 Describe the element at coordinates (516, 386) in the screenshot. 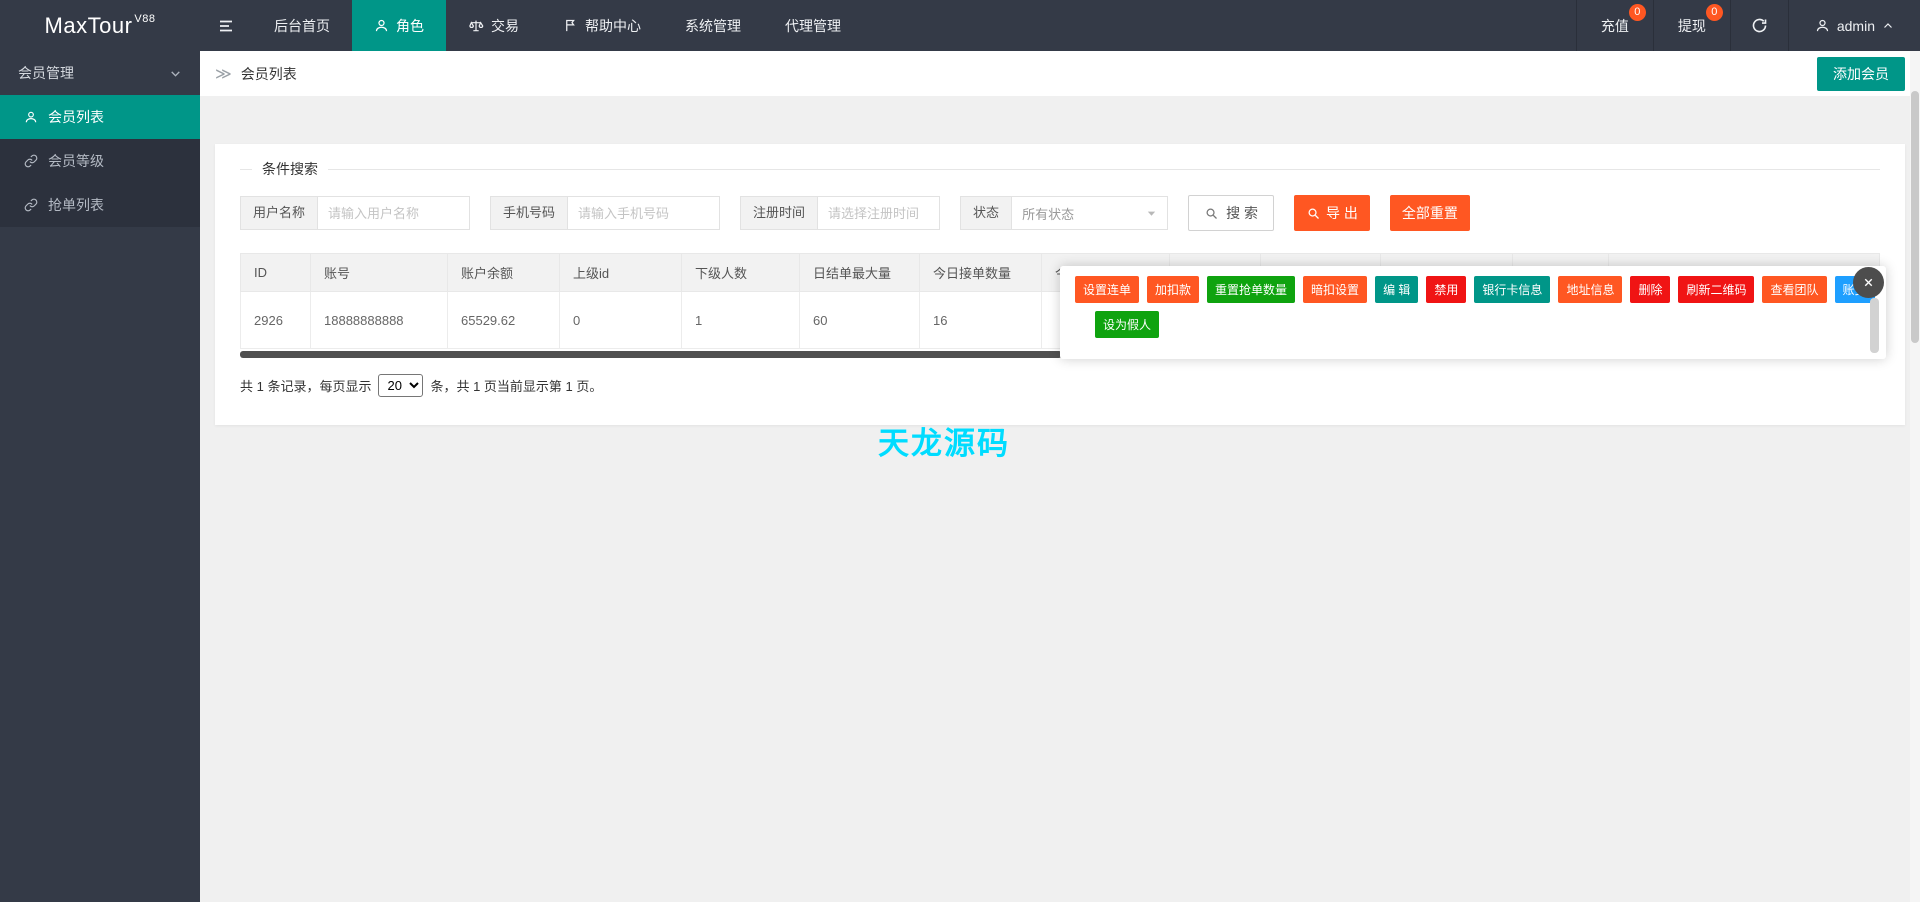

I see `pagination-suffix: 条，共 1 页当前显示第 1 页。` at that location.